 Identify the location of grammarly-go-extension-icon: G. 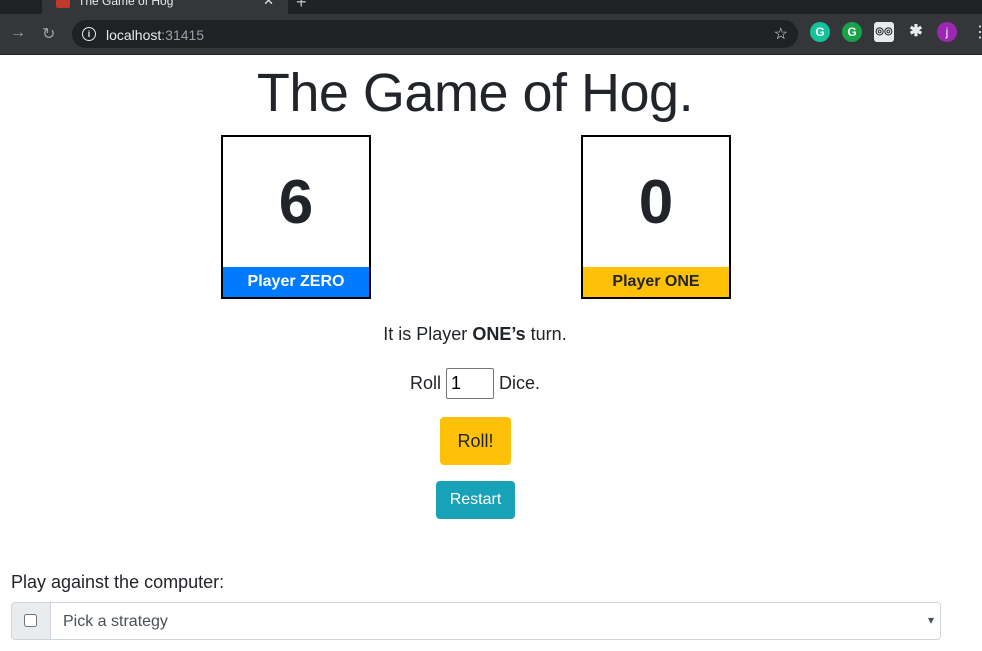
(852, 32).